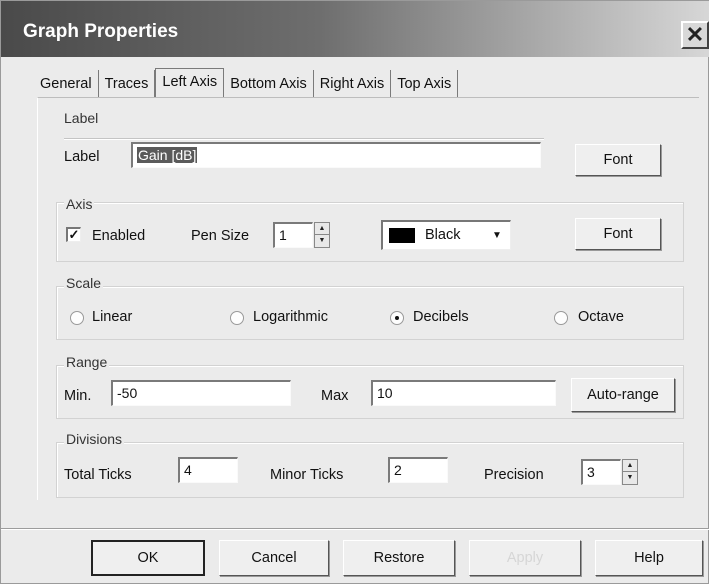 Image resolution: width=709 pixels, height=584 pixels. What do you see at coordinates (618, 160) in the screenshot?
I see `label-font-button: Font` at bounding box center [618, 160].